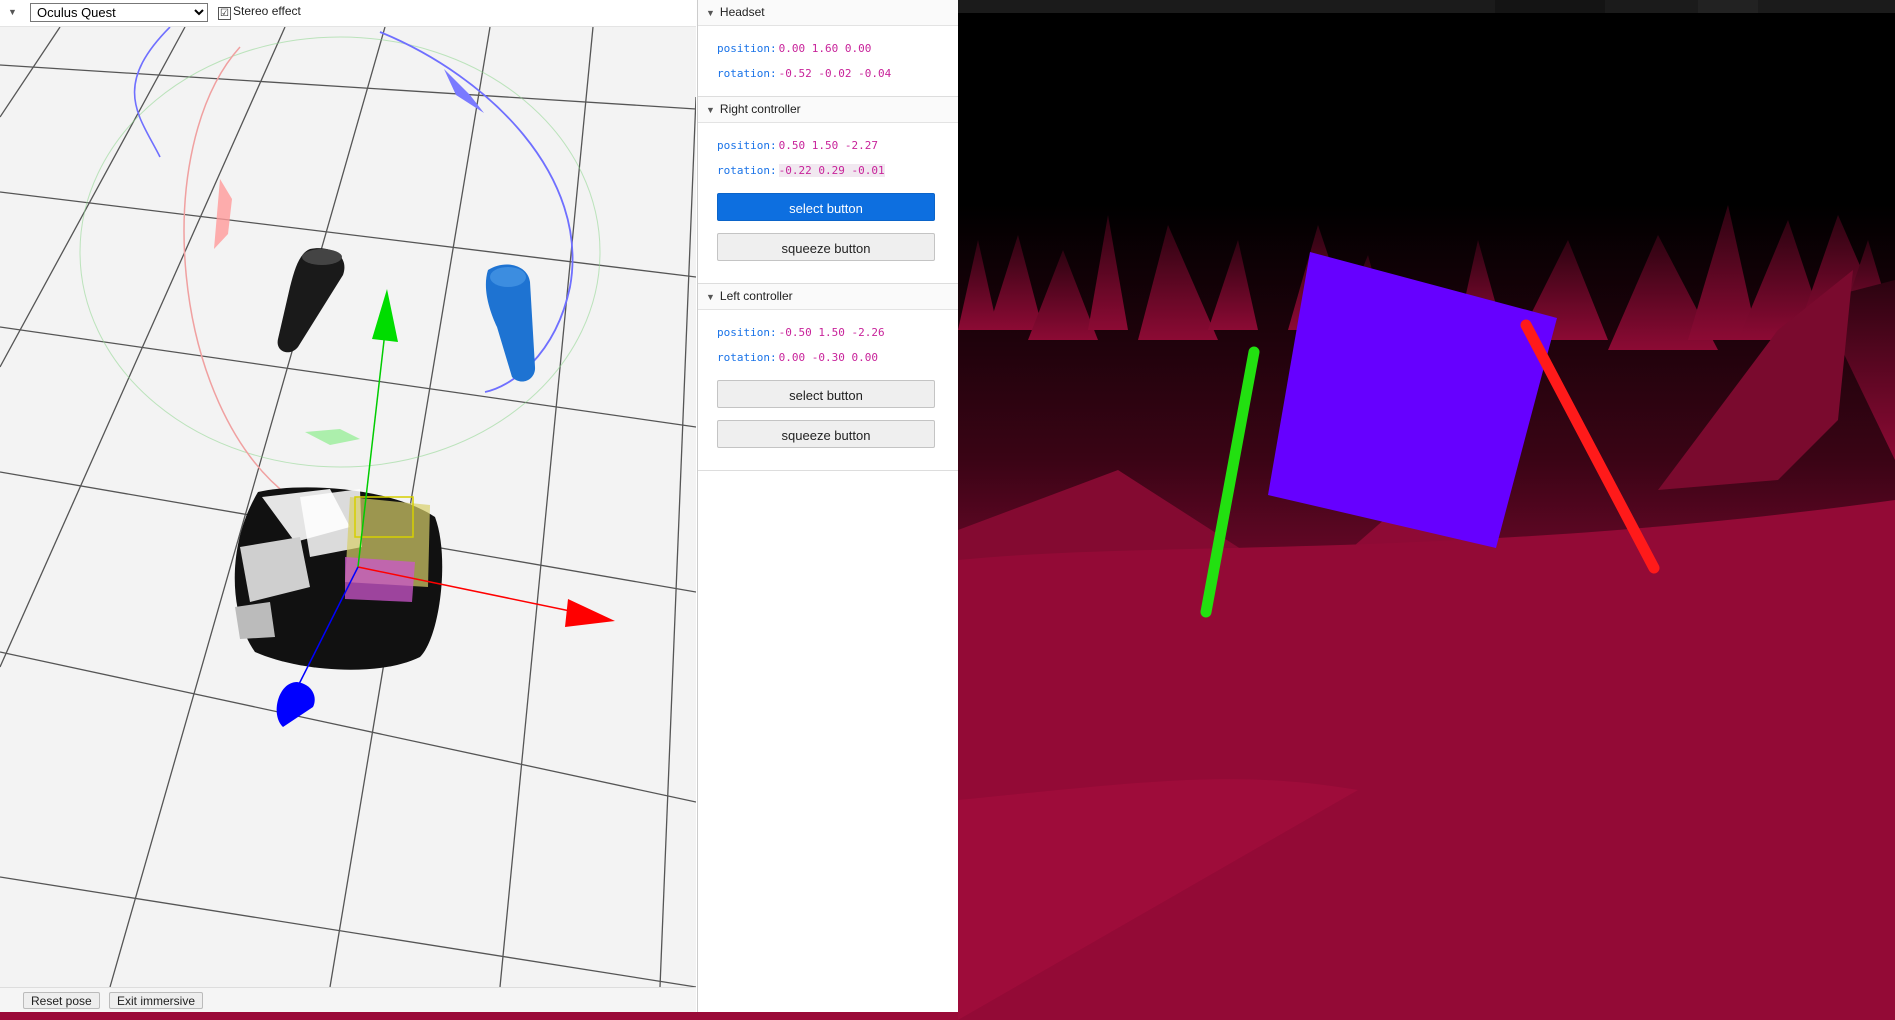 Image resolution: width=1895 pixels, height=1020 pixels. What do you see at coordinates (12, 12) in the screenshot?
I see `collapse-toggle-icon: ▼` at bounding box center [12, 12].